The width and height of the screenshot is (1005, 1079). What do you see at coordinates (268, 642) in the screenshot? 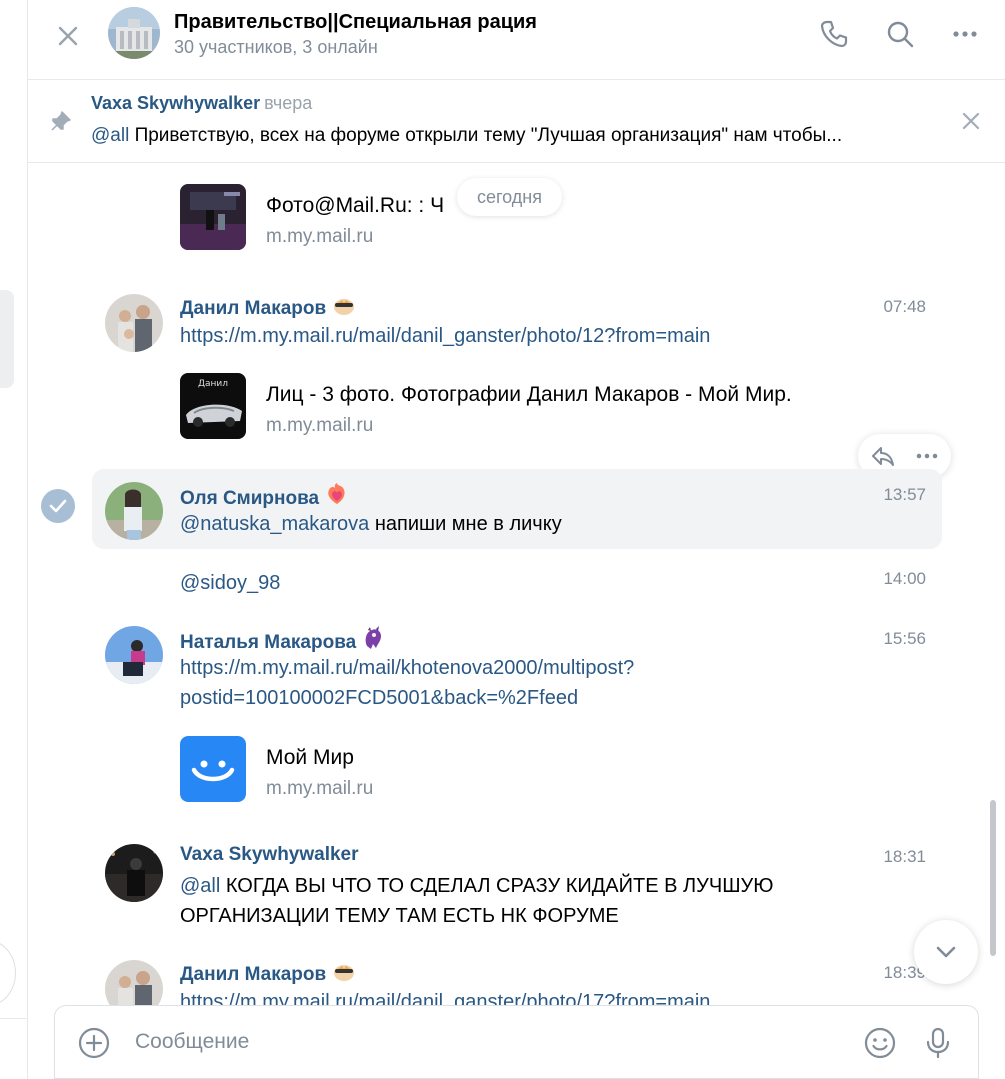
I see `author-name: Наталья Макарова` at bounding box center [268, 642].